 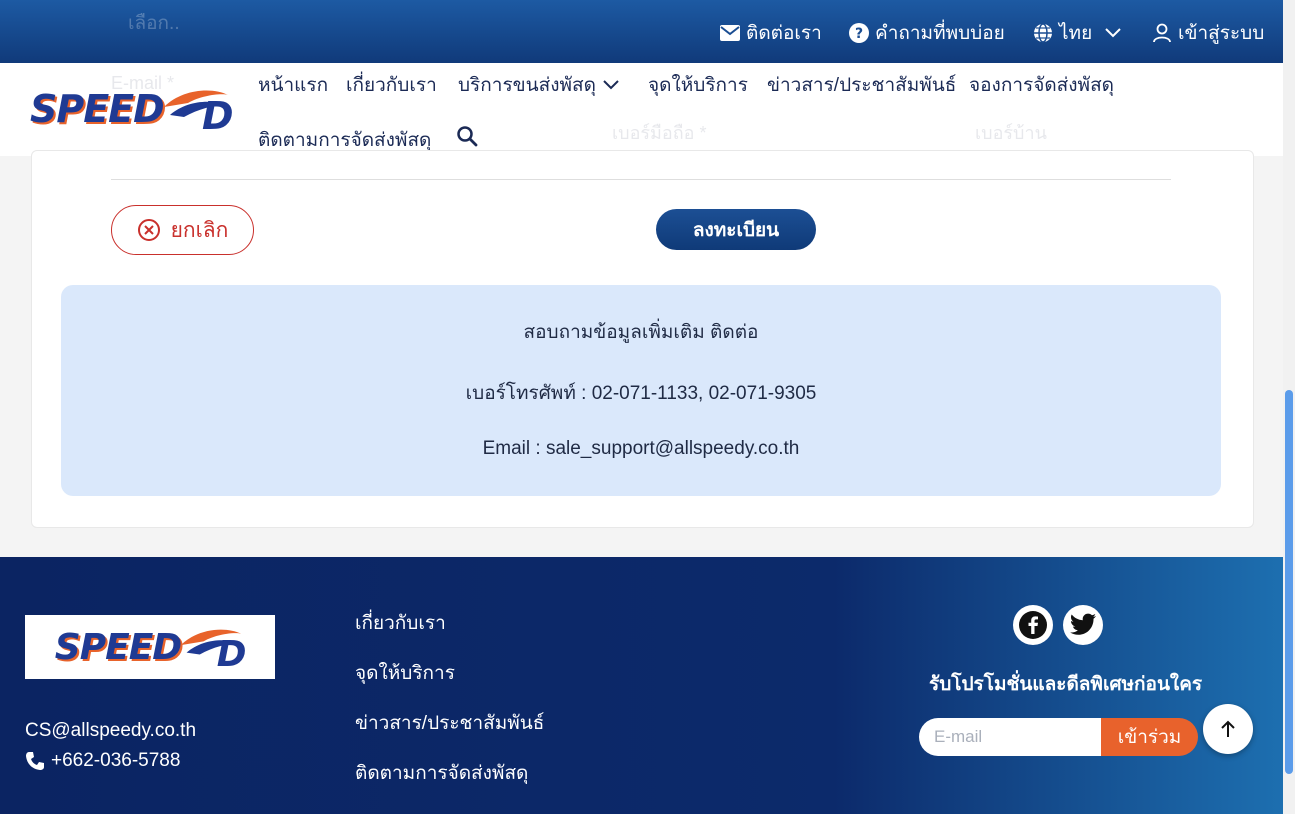 I want to click on info-phone: เบอร์โทรศัพท์ : 02-071-1133, 02-071-9305, so click(x=641, y=393).